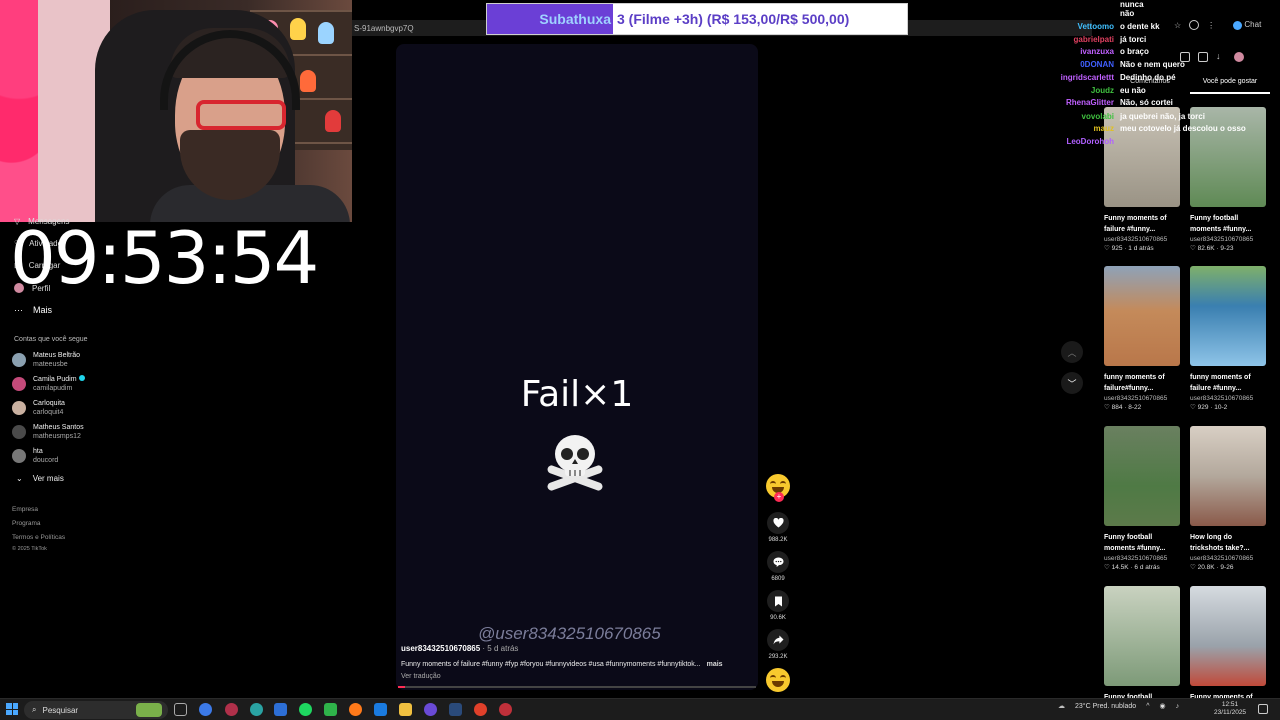 This screenshot has height=720, width=1280. Describe the element at coordinates (1072, 39) in the screenshot. I see `chat-username: gabrielpati` at that location.